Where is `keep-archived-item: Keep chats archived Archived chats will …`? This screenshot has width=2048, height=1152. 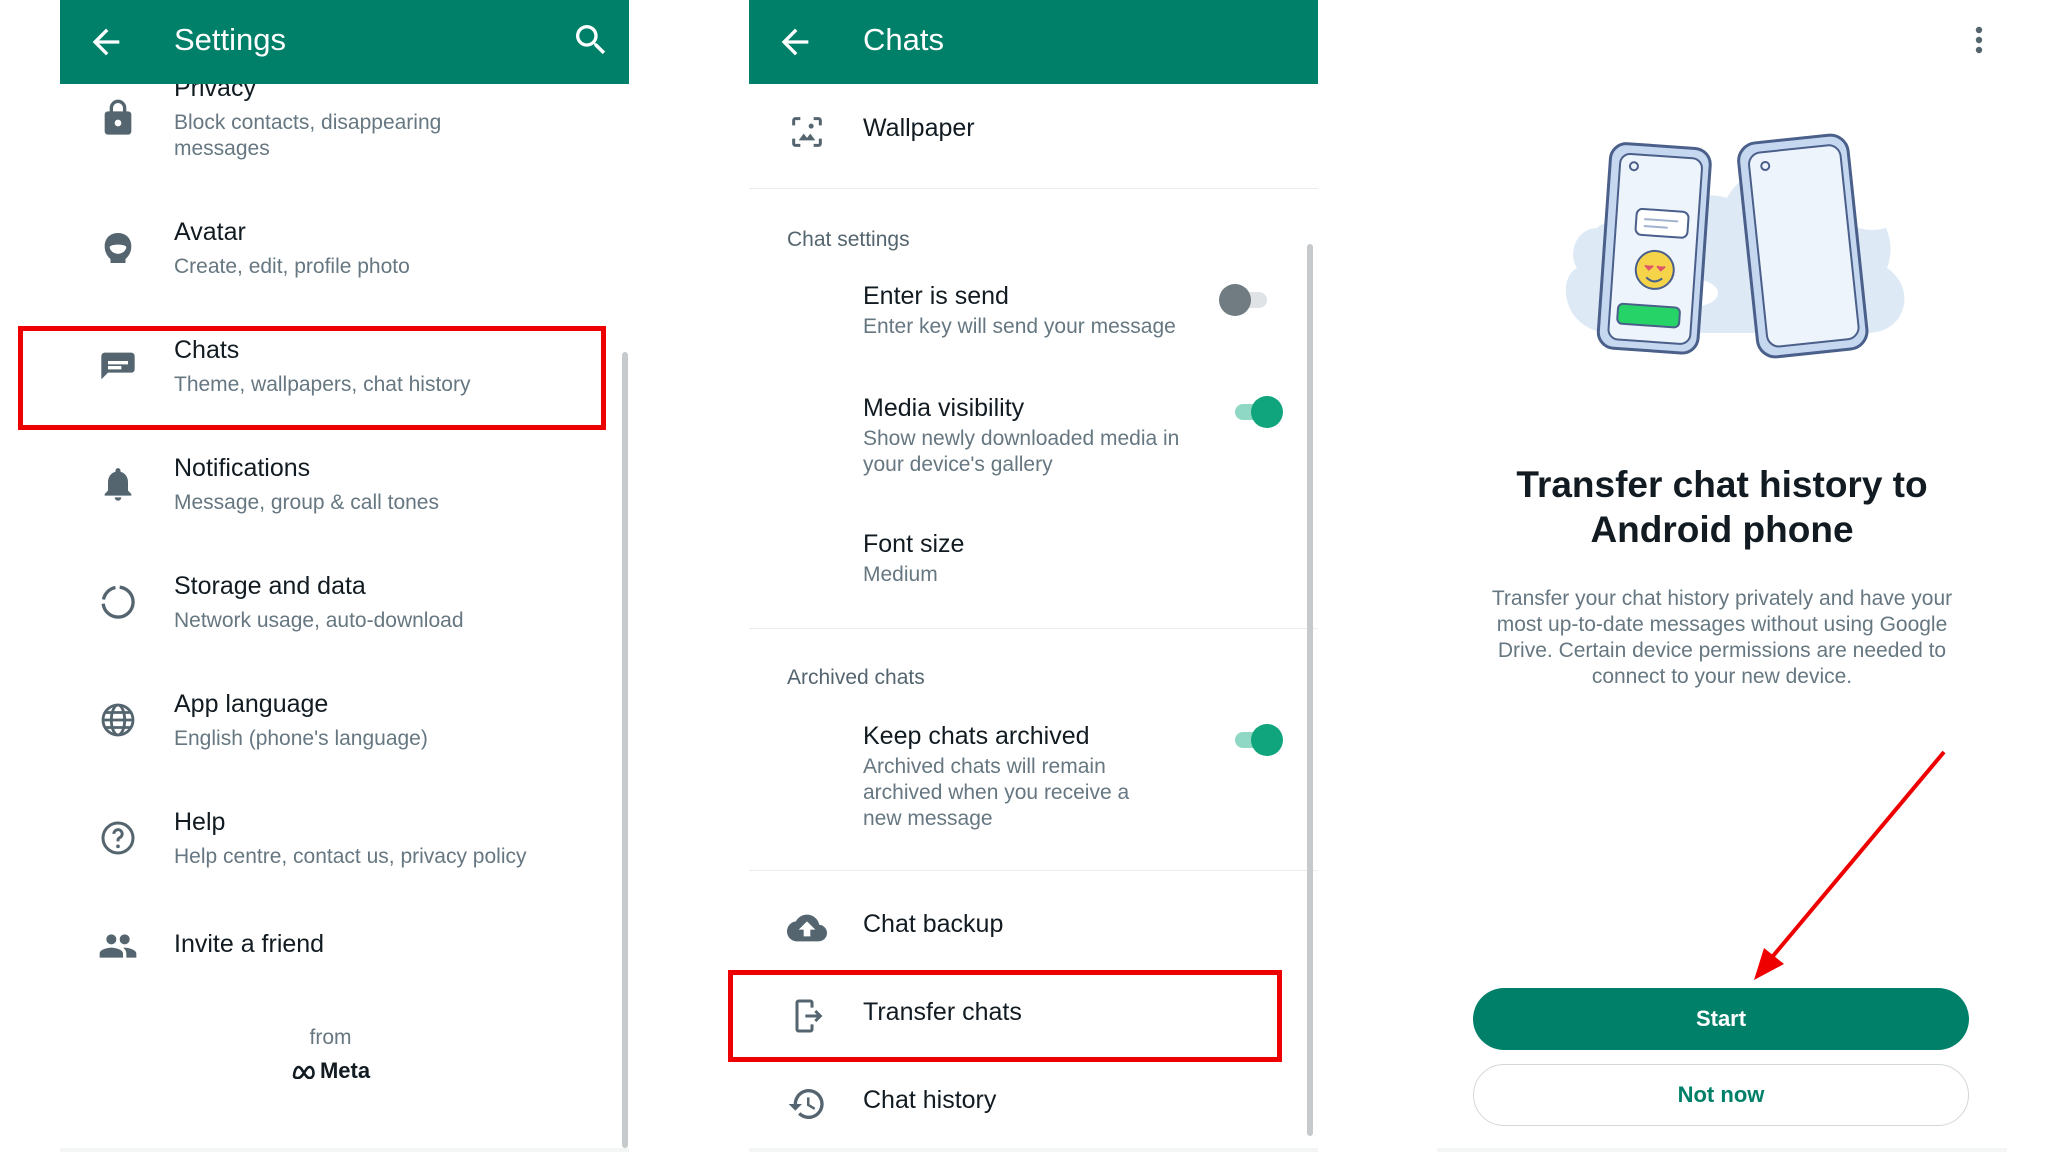 keep-archived-item: Keep chats archived Archived chats will … is located at coordinates (1033, 780).